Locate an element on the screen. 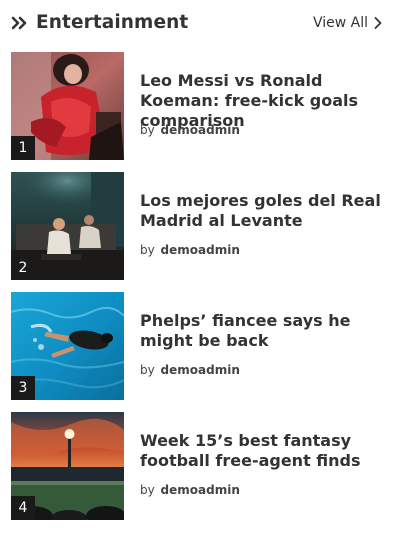 The height and width of the screenshot is (541, 403). view-all-link: View All is located at coordinates (348, 23).